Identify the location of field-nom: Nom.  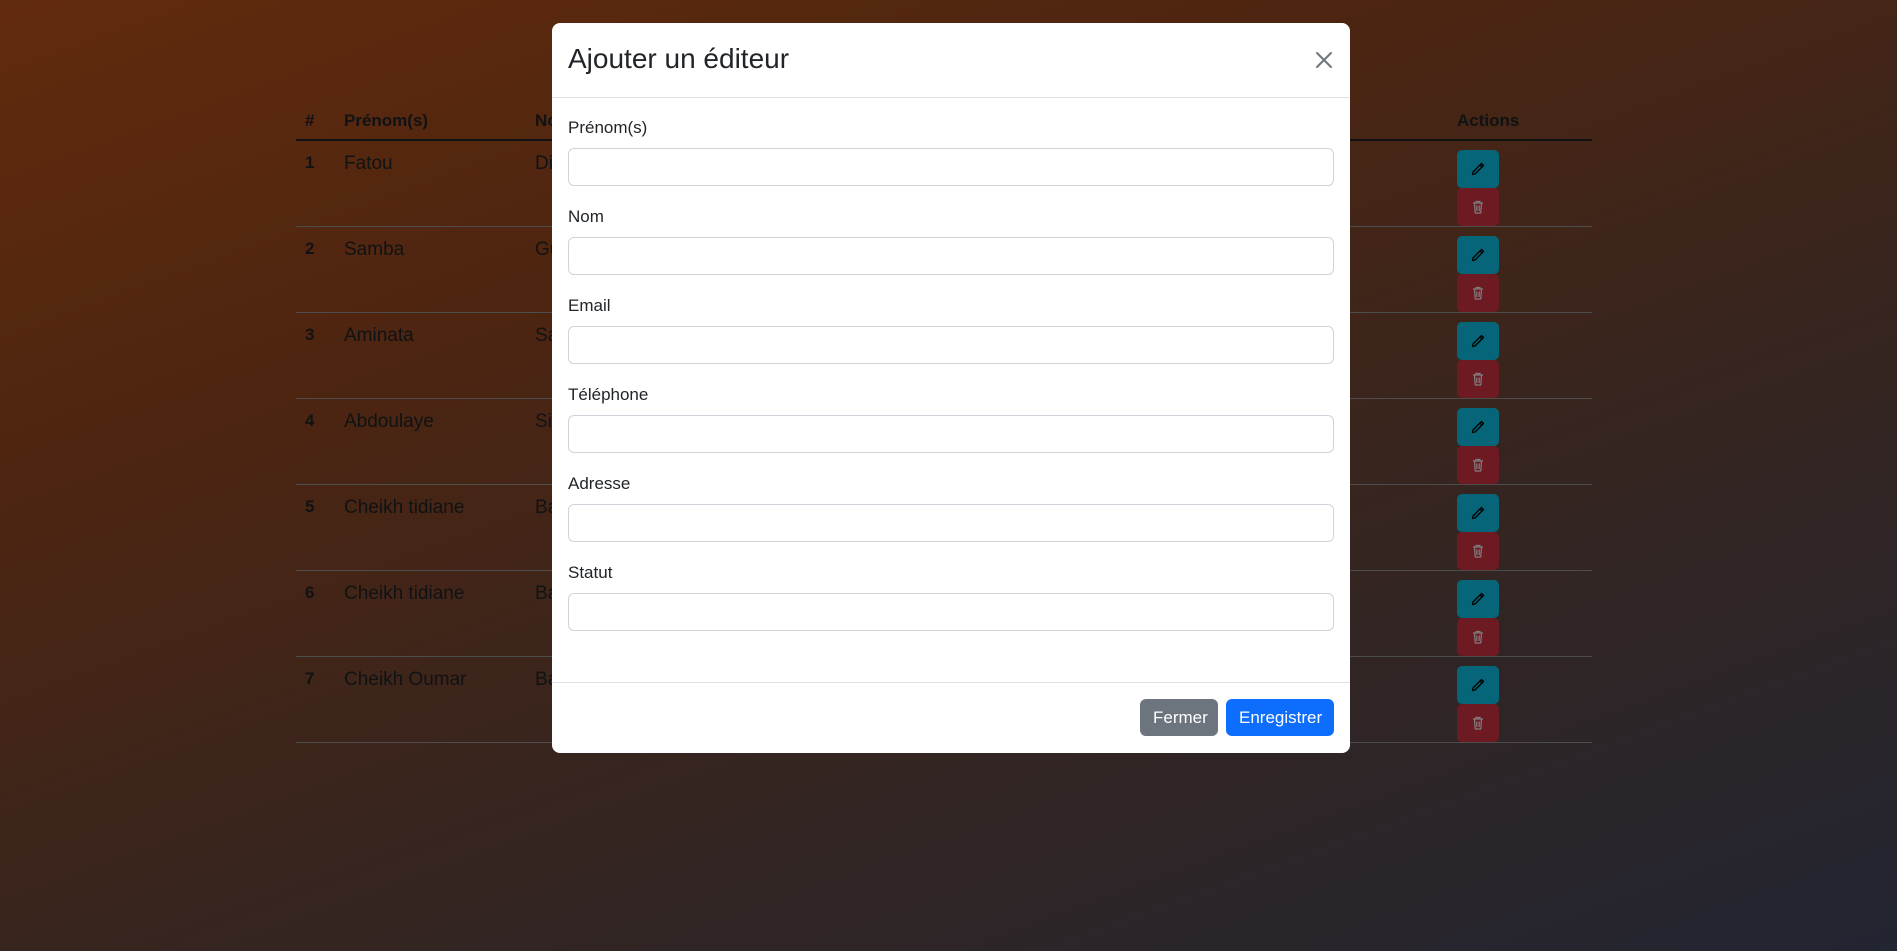
(951, 241).